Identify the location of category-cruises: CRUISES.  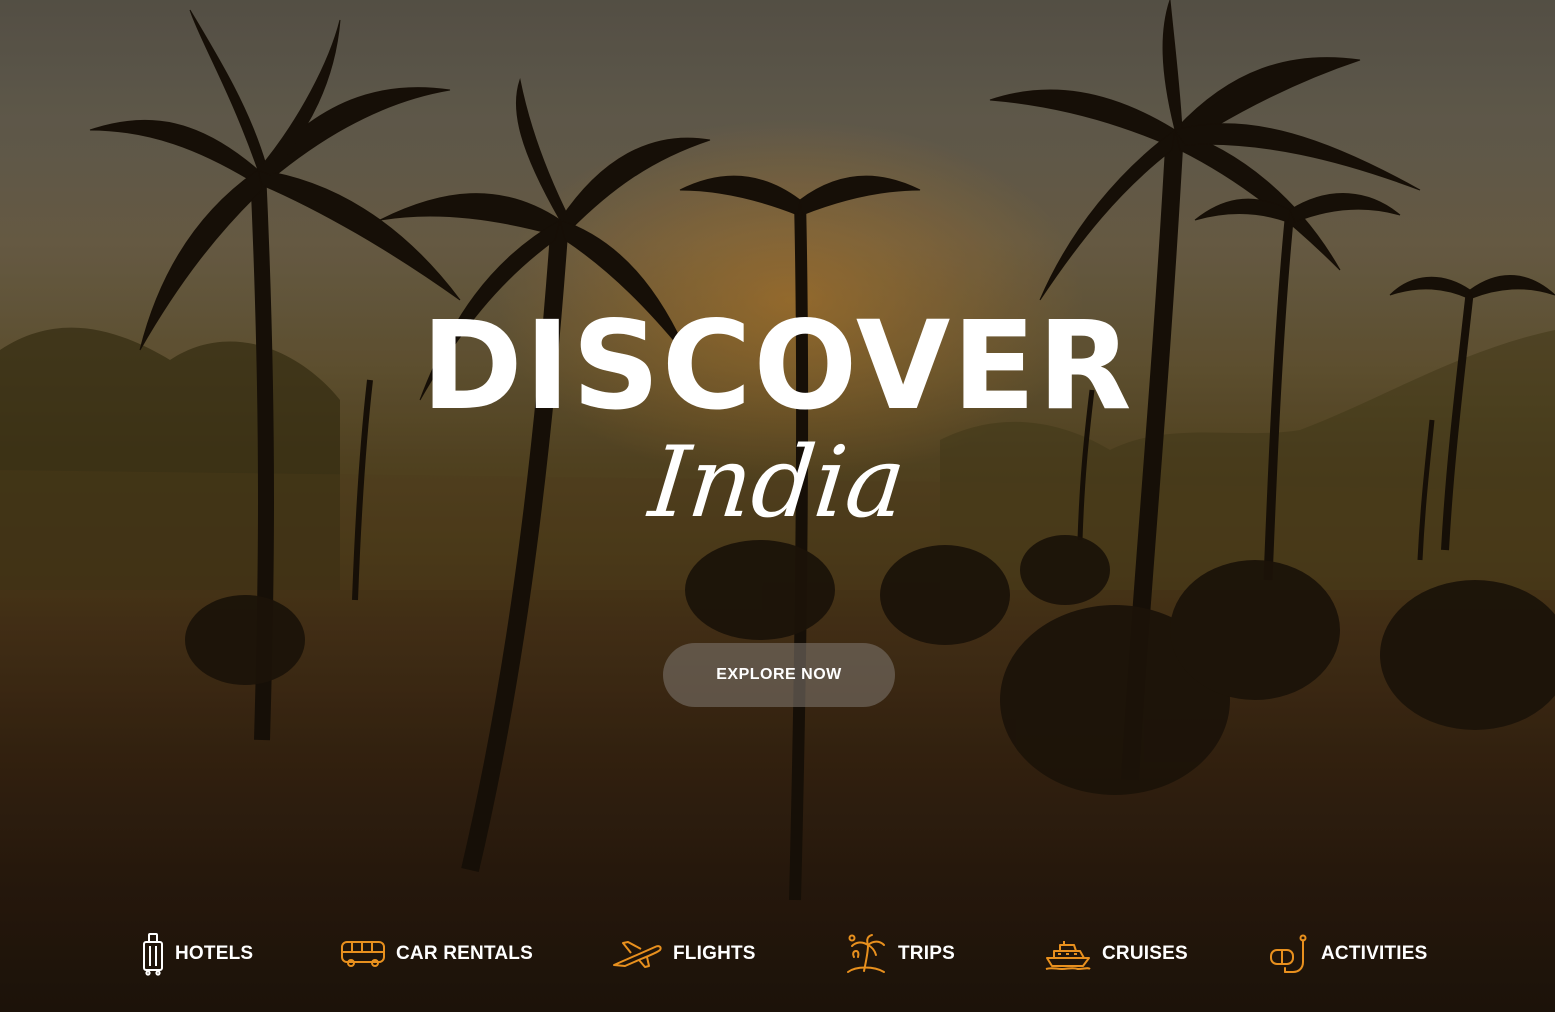
(1116, 954).